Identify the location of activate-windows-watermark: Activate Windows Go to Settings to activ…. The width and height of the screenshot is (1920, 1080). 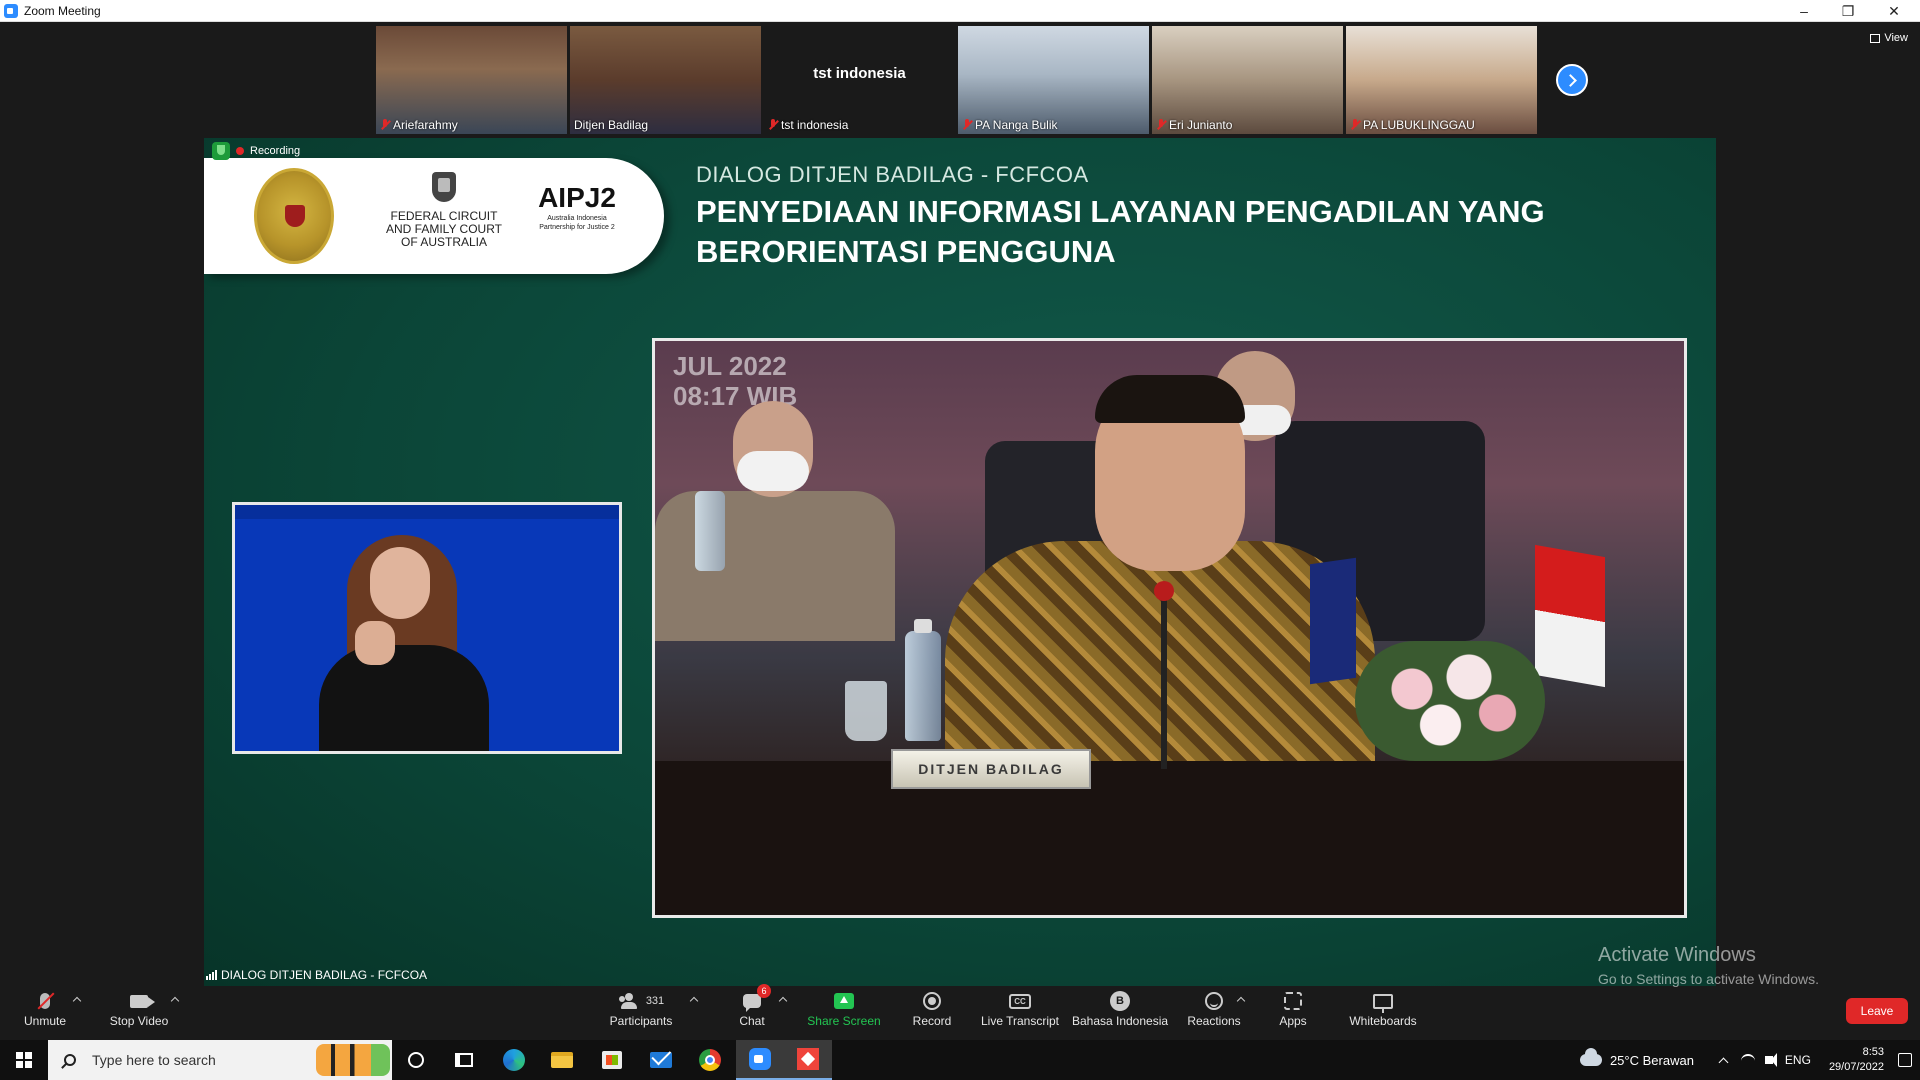
(1708, 965).